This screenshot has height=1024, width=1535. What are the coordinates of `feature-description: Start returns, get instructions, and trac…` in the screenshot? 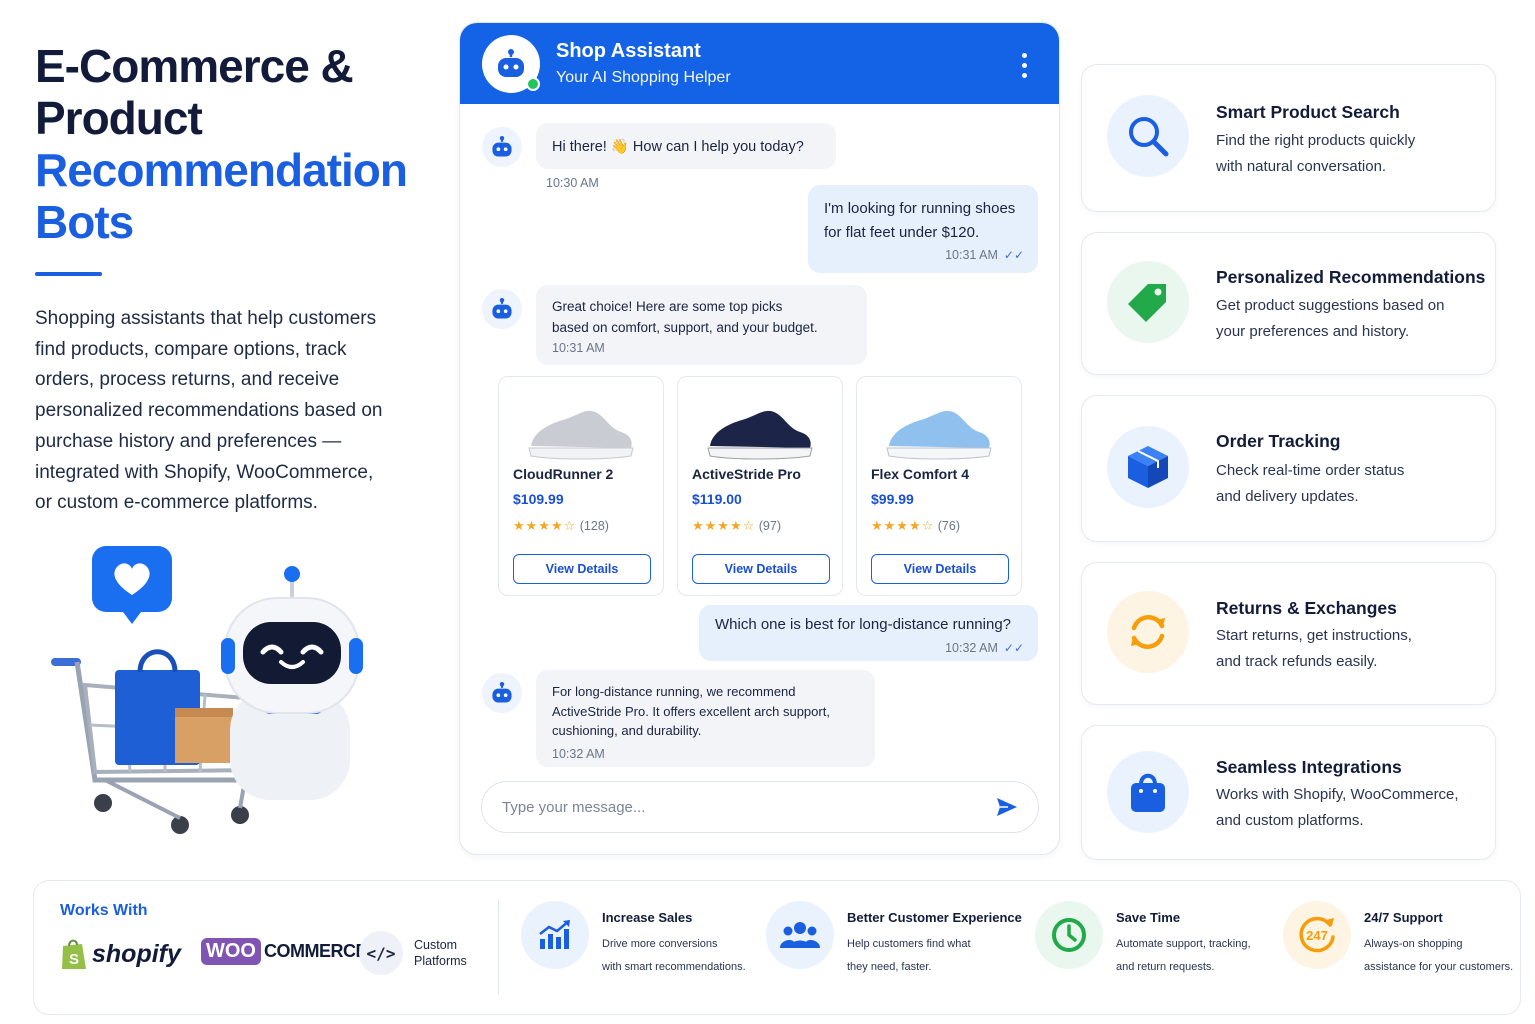 It's located at (1314, 648).